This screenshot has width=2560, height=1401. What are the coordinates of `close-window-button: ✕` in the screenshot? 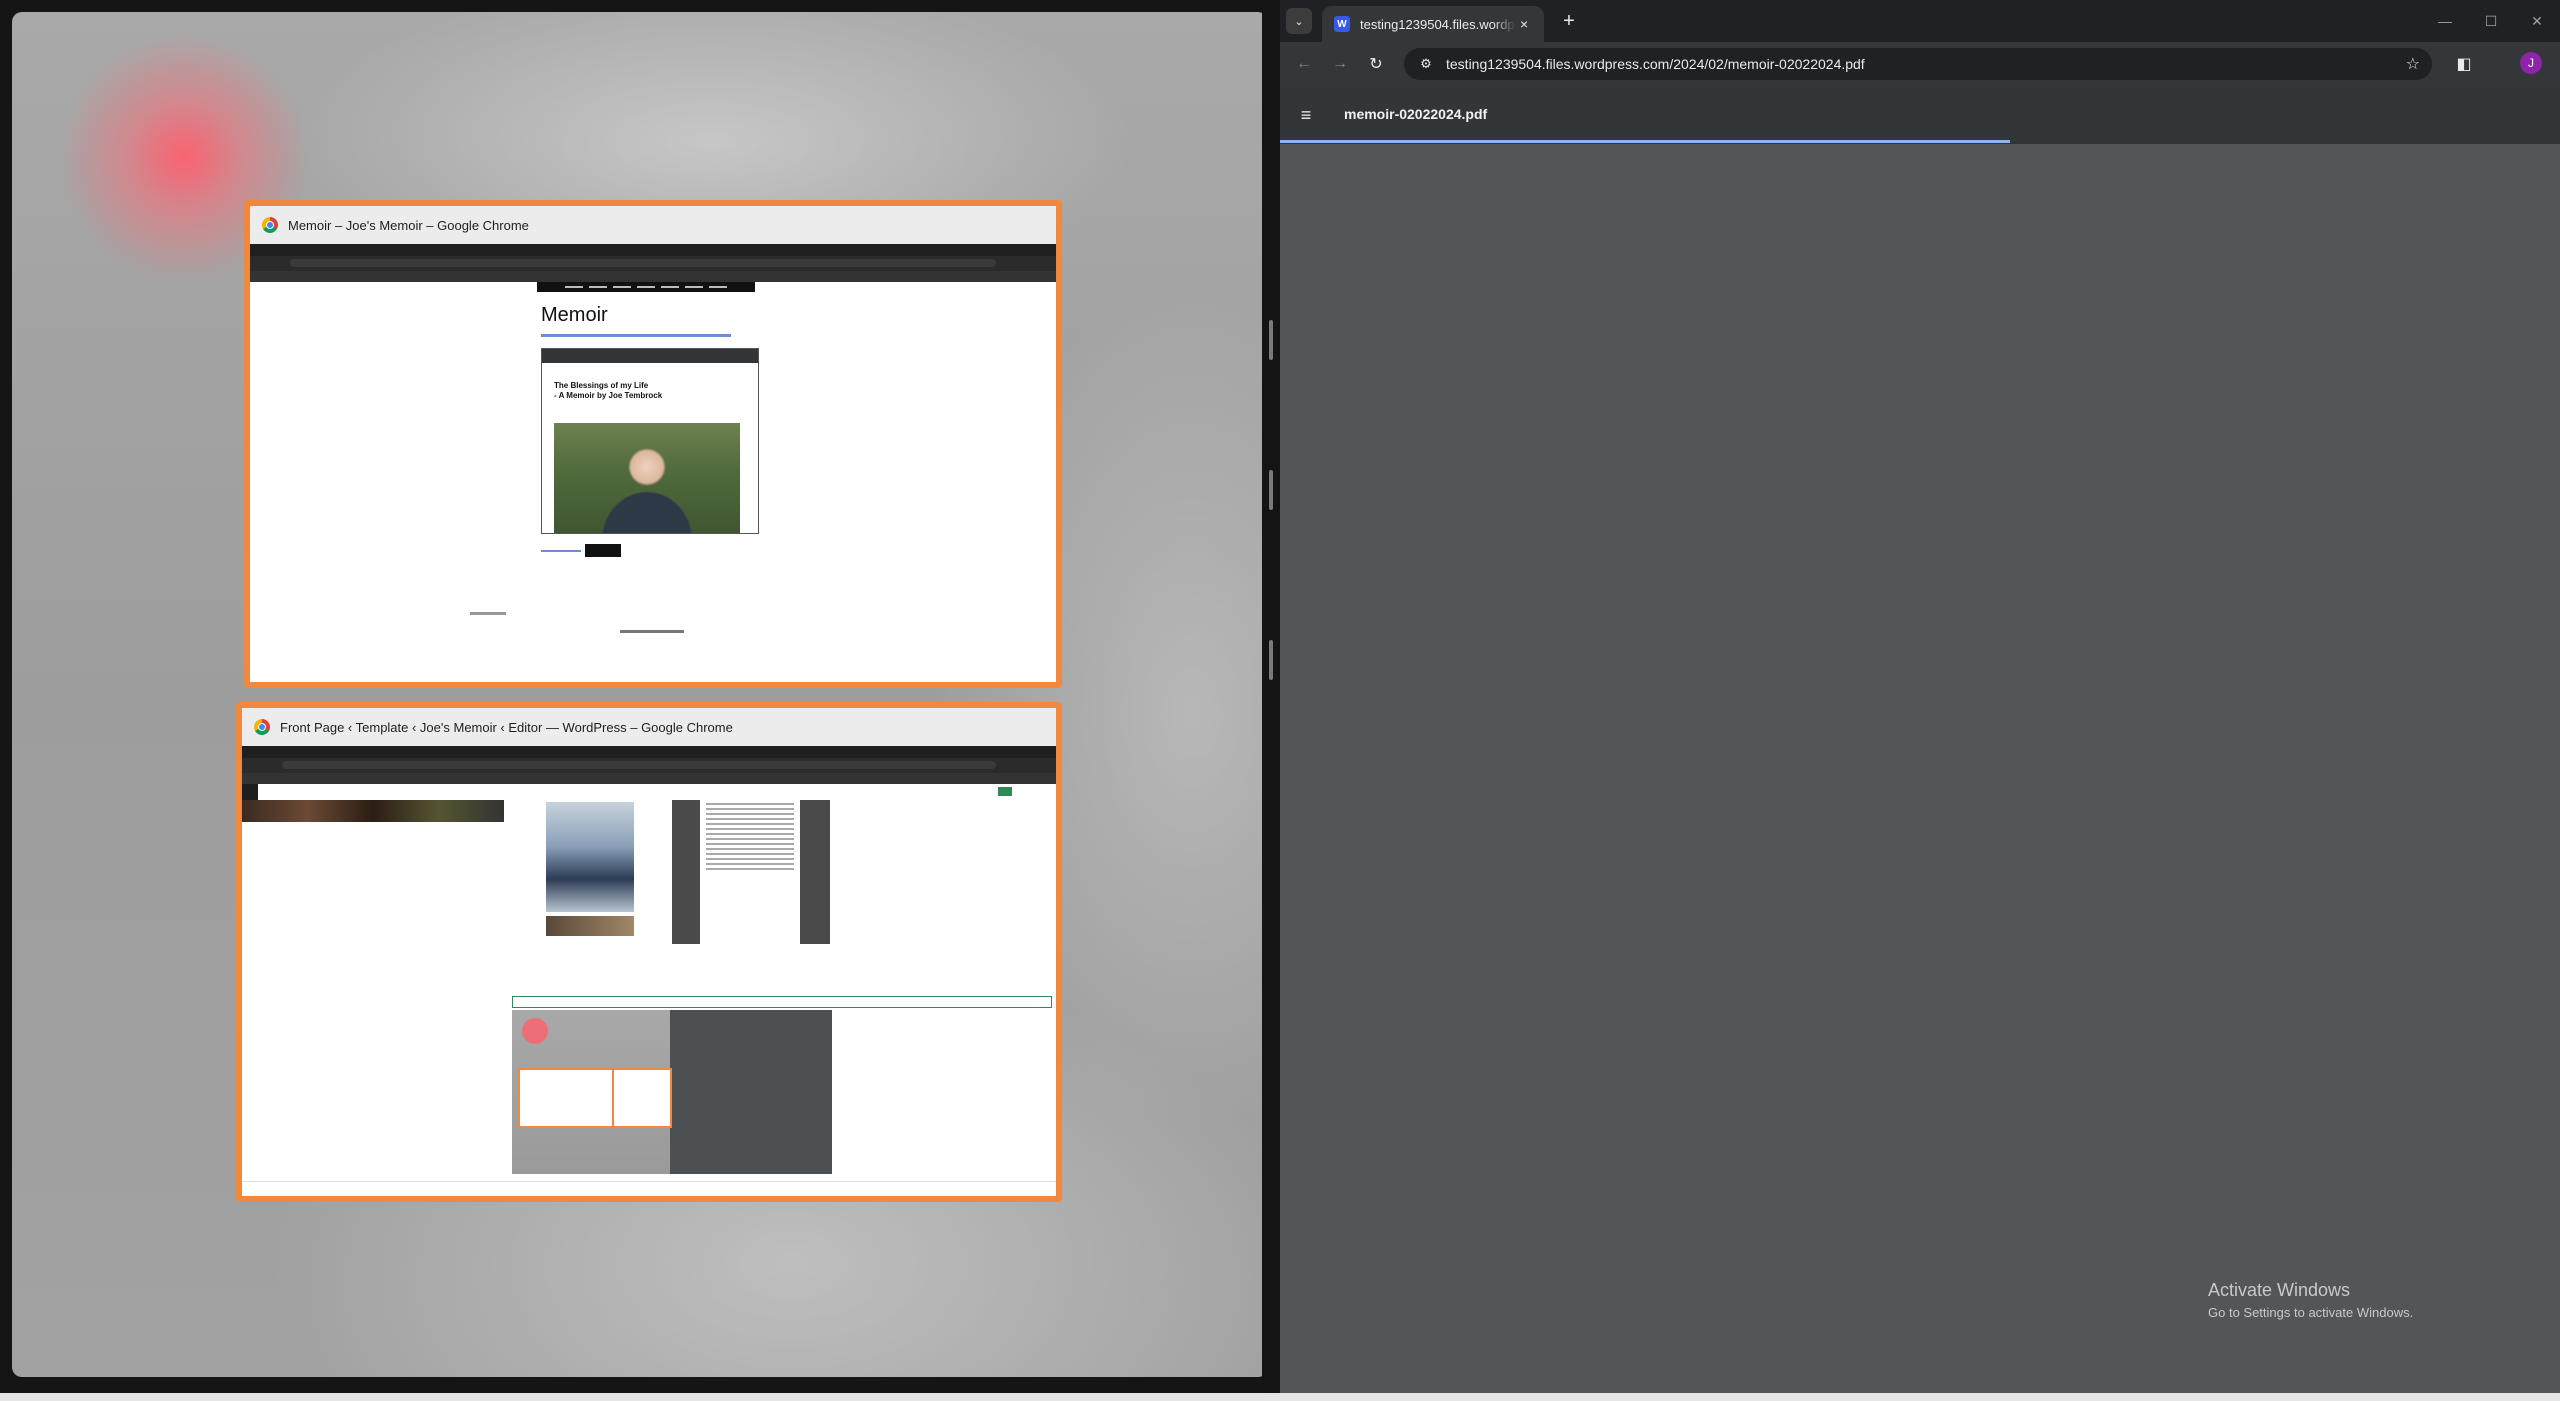 It's located at (2537, 21).